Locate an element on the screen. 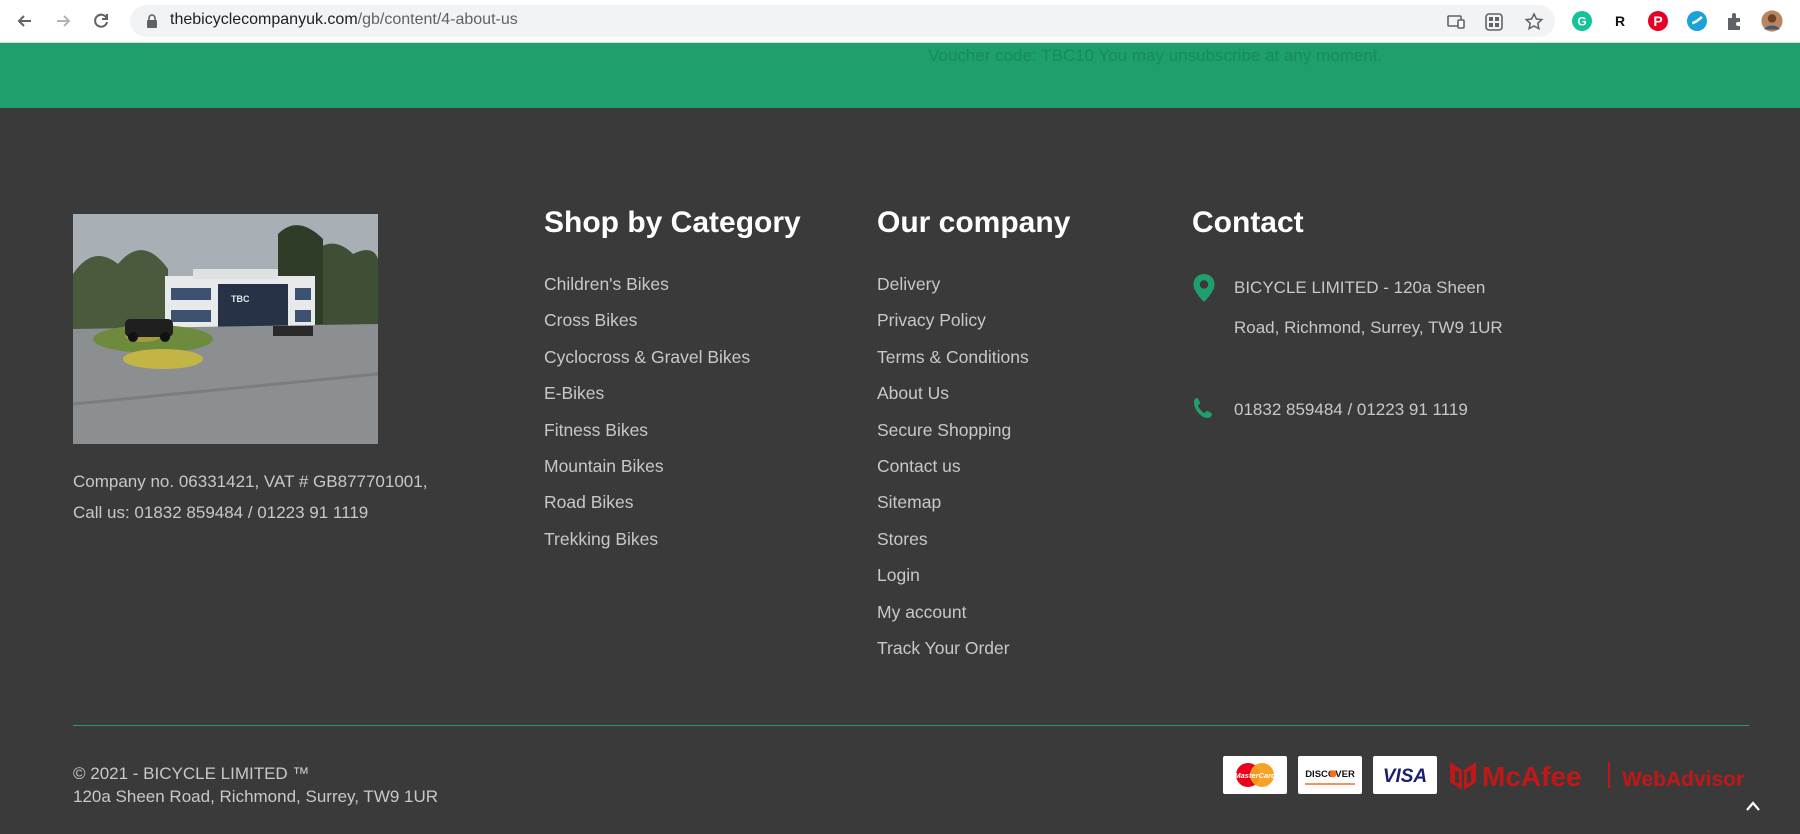 Image resolution: width=1800 pixels, height=834 pixels. company-link-terms-conditions: Terms & Conditions is located at coordinates (953, 357).